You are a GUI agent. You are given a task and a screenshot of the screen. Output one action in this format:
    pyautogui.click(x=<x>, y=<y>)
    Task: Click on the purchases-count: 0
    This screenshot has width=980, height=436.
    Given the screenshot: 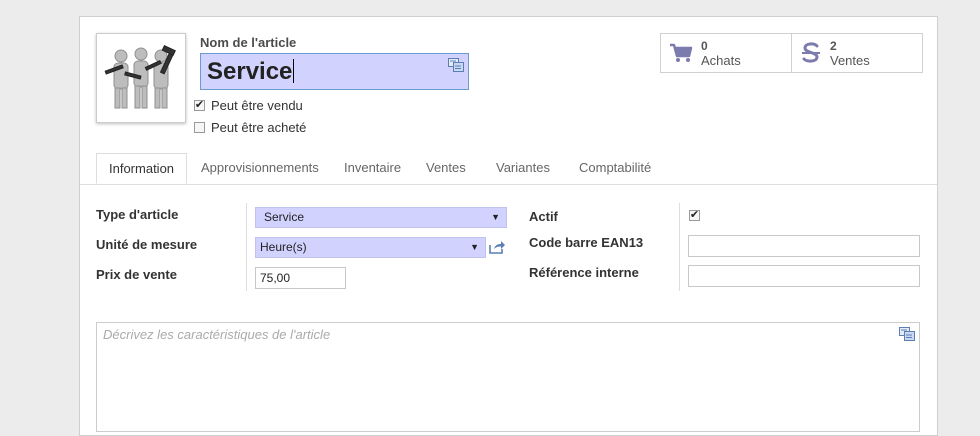 What is the action you would take?
    pyautogui.click(x=704, y=45)
    